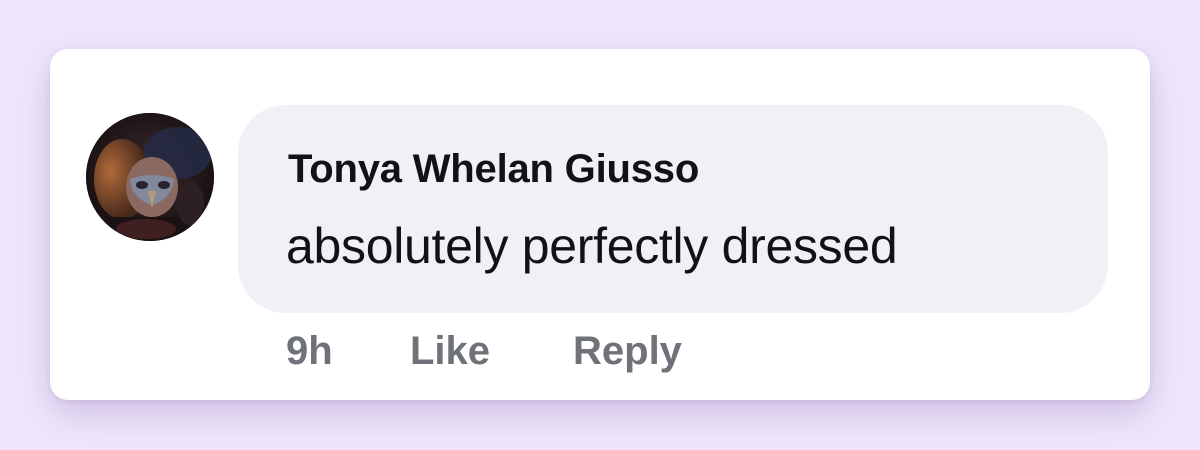 This screenshot has height=450, width=1200. Describe the element at coordinates (450, 351) in the screenshot. I see `like-button: Like` at that location.